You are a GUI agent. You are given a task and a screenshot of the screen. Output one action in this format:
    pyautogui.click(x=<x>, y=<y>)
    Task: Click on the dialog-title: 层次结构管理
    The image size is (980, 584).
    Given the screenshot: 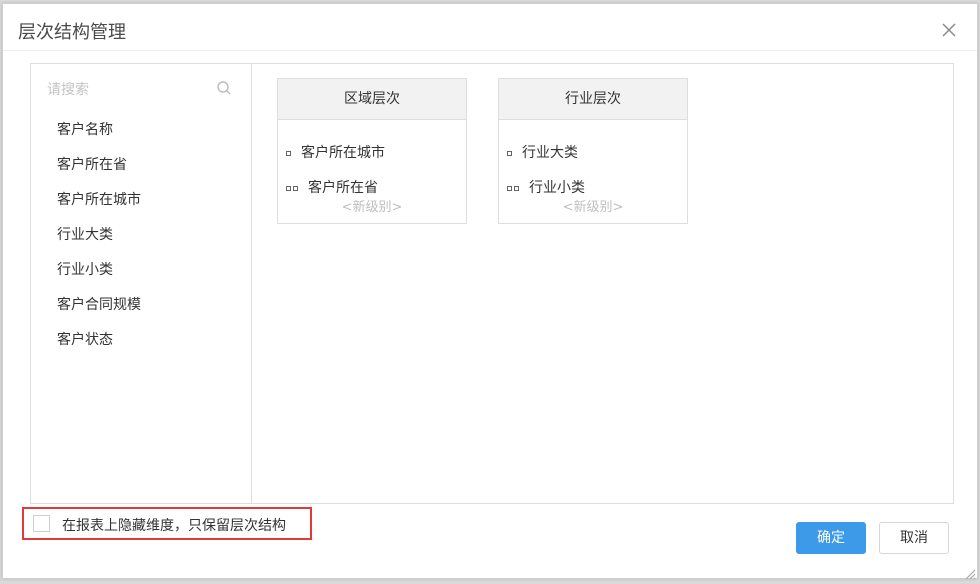 What is the action you would take?
    pyautogui.click(x=72, y=32)
    